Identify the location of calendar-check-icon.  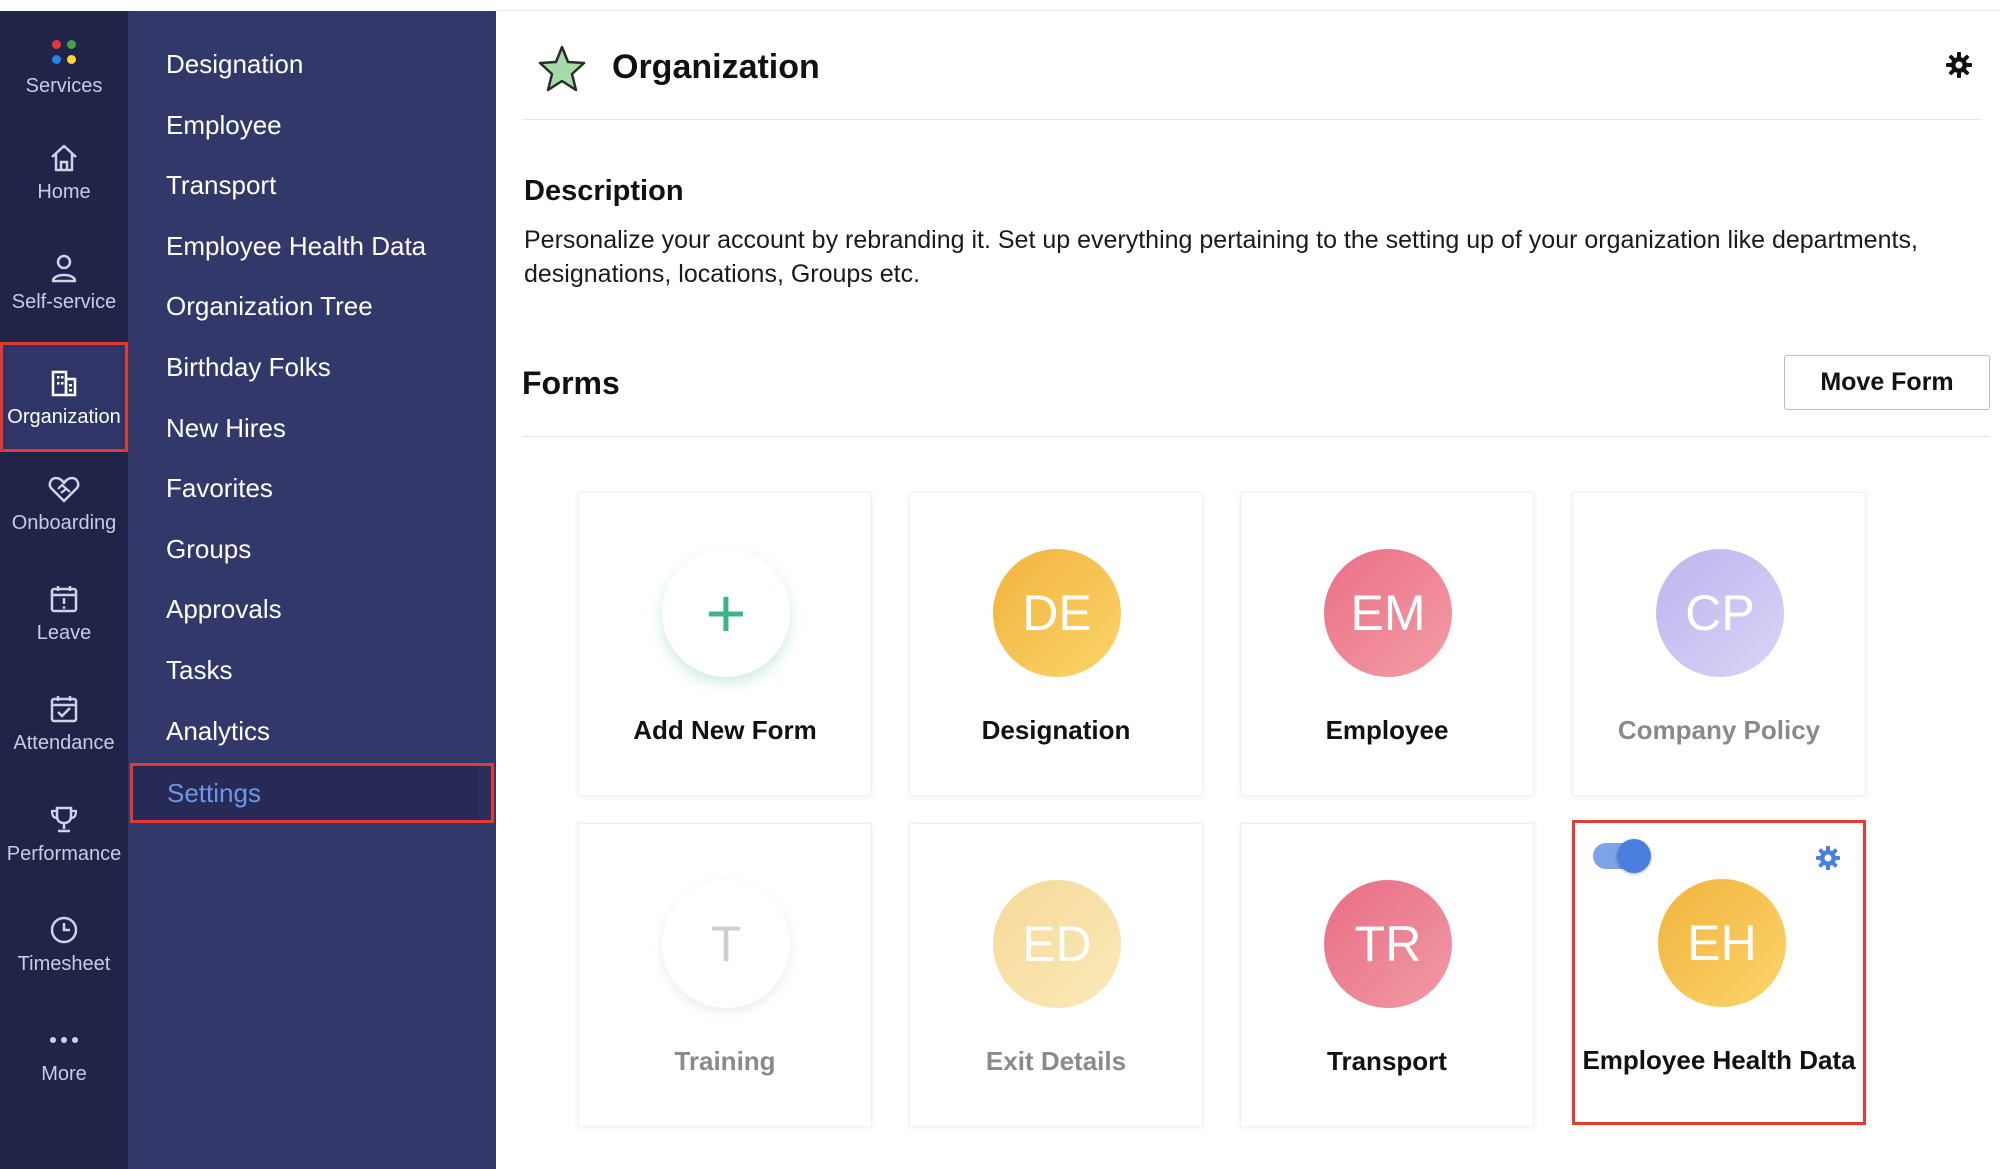
(64, 709).